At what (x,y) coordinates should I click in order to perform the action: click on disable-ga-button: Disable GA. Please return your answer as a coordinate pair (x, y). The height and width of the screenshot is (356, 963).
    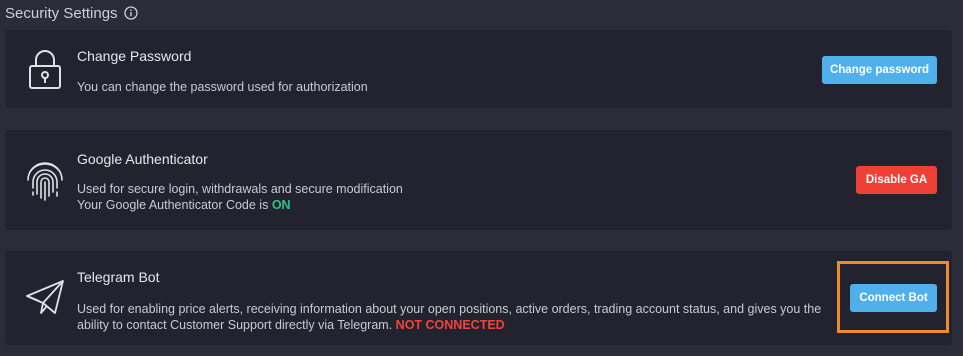
    Looking at the image, I should click on (896, 180).